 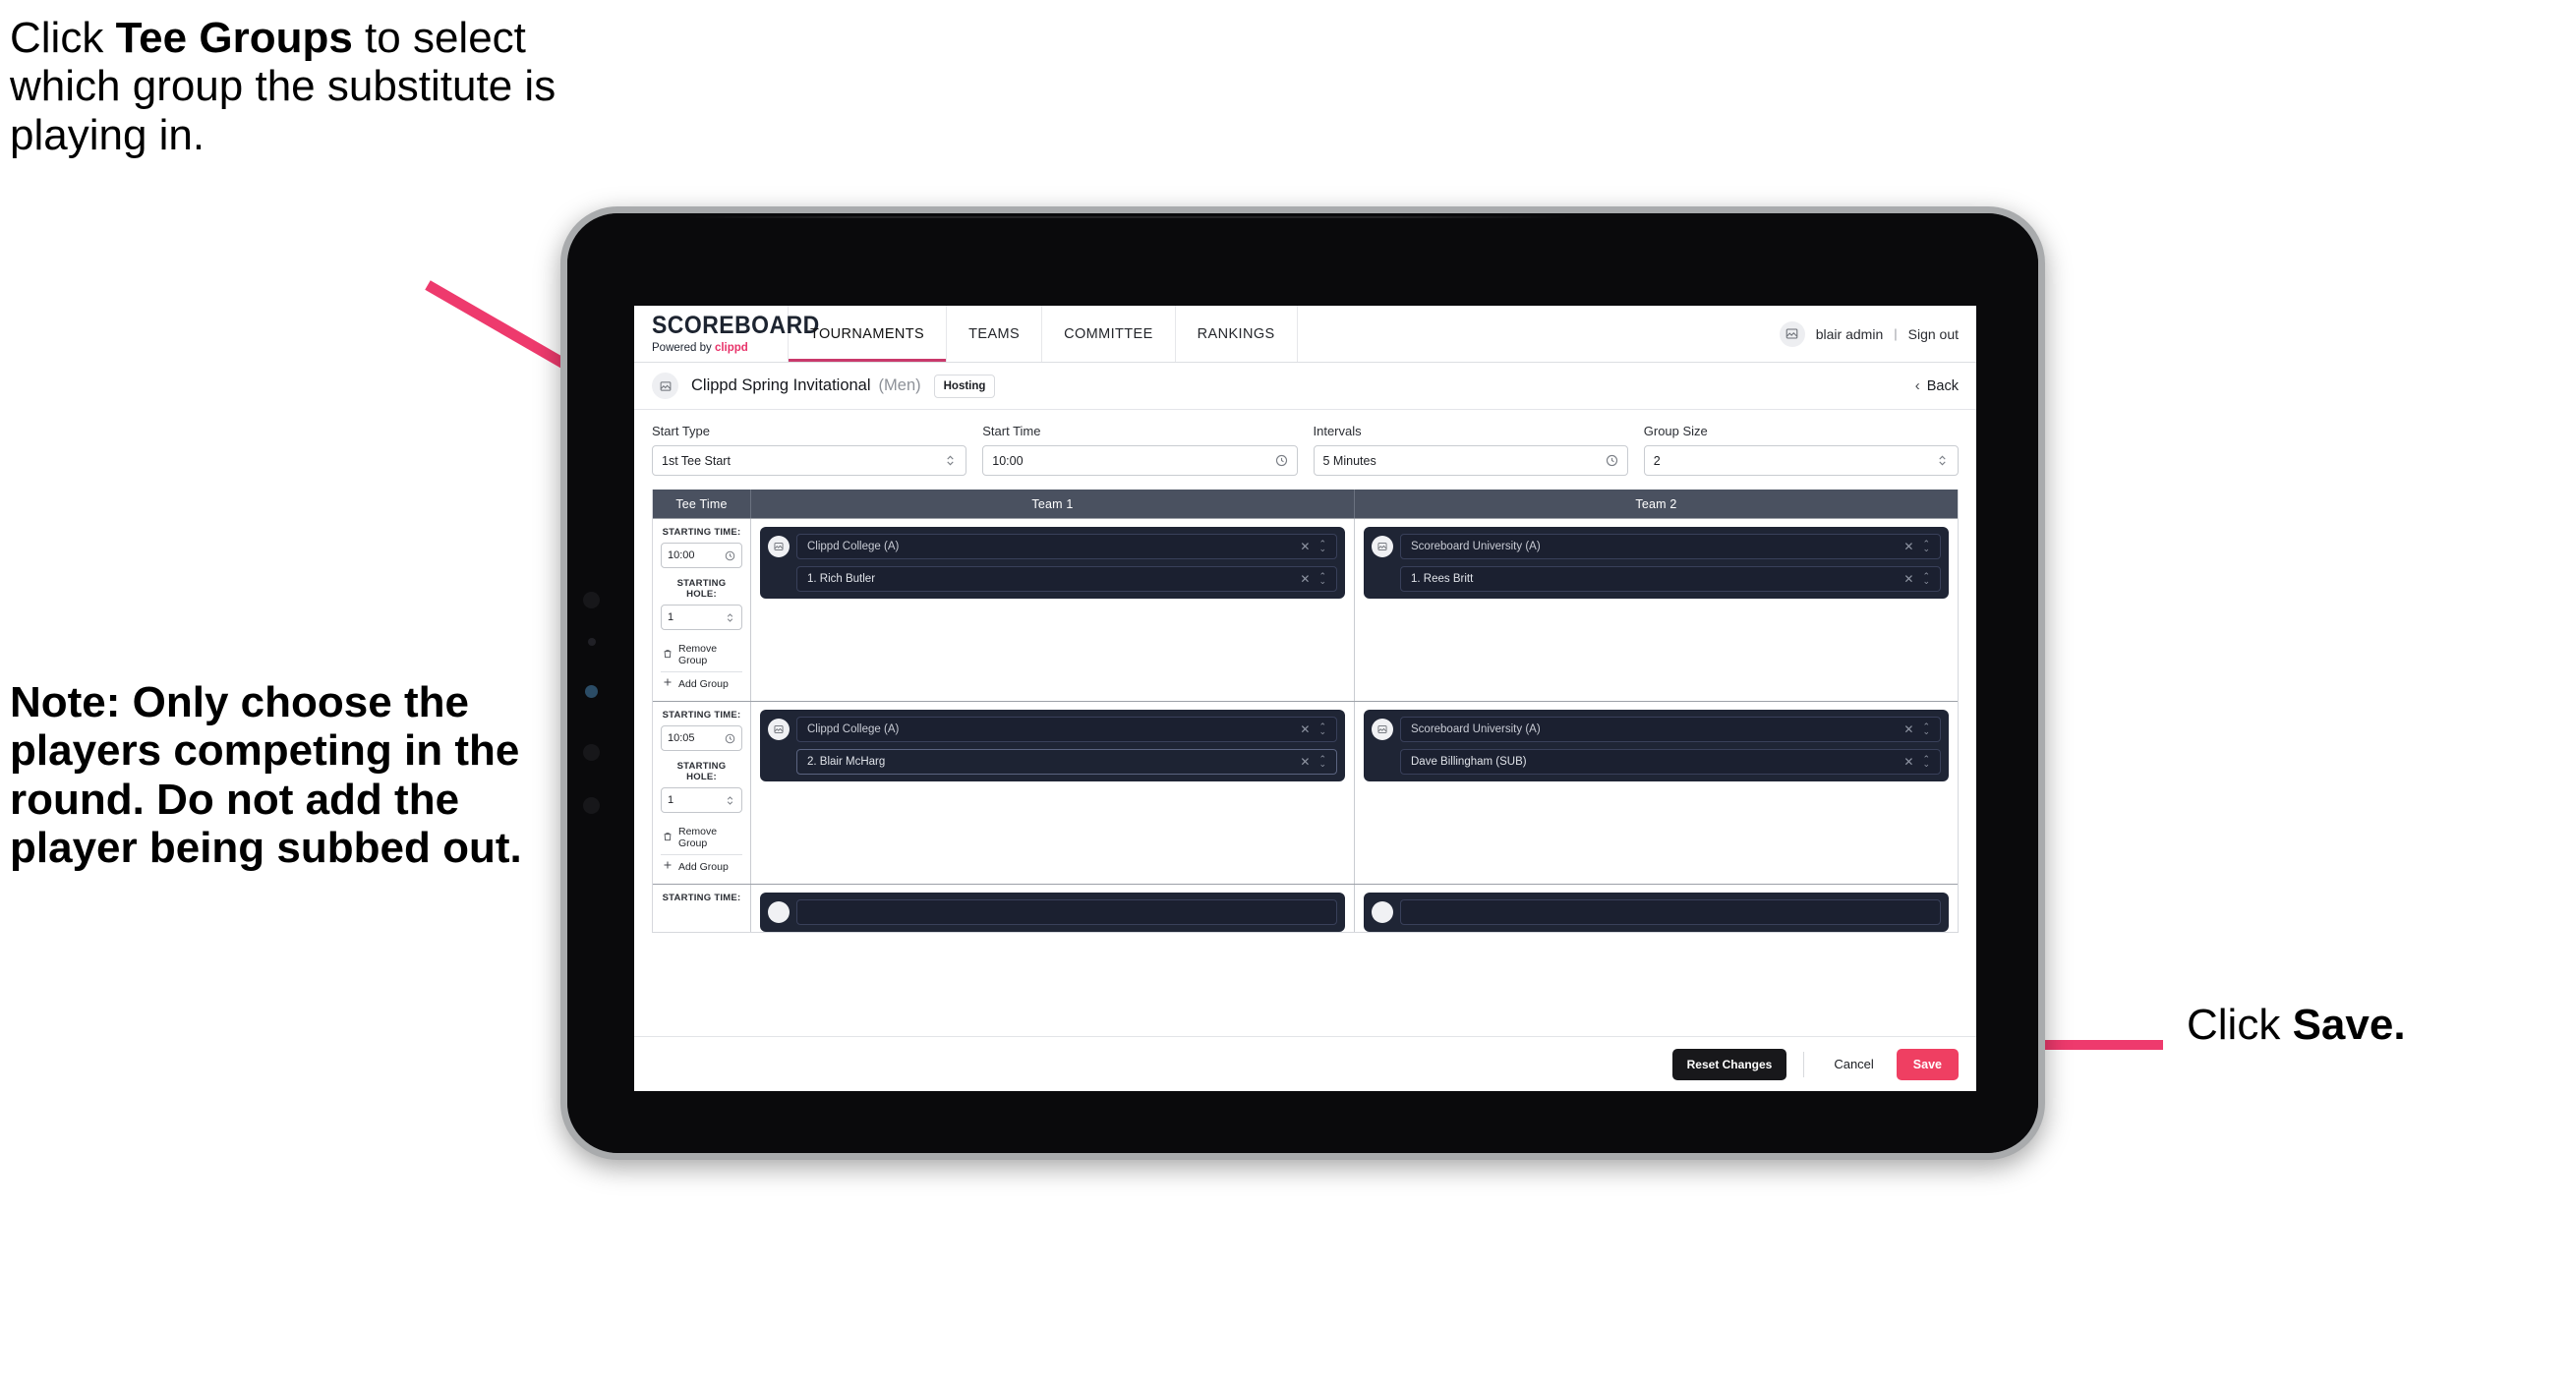 I want to click on user-image-icon, so click(x=1792, y=334).